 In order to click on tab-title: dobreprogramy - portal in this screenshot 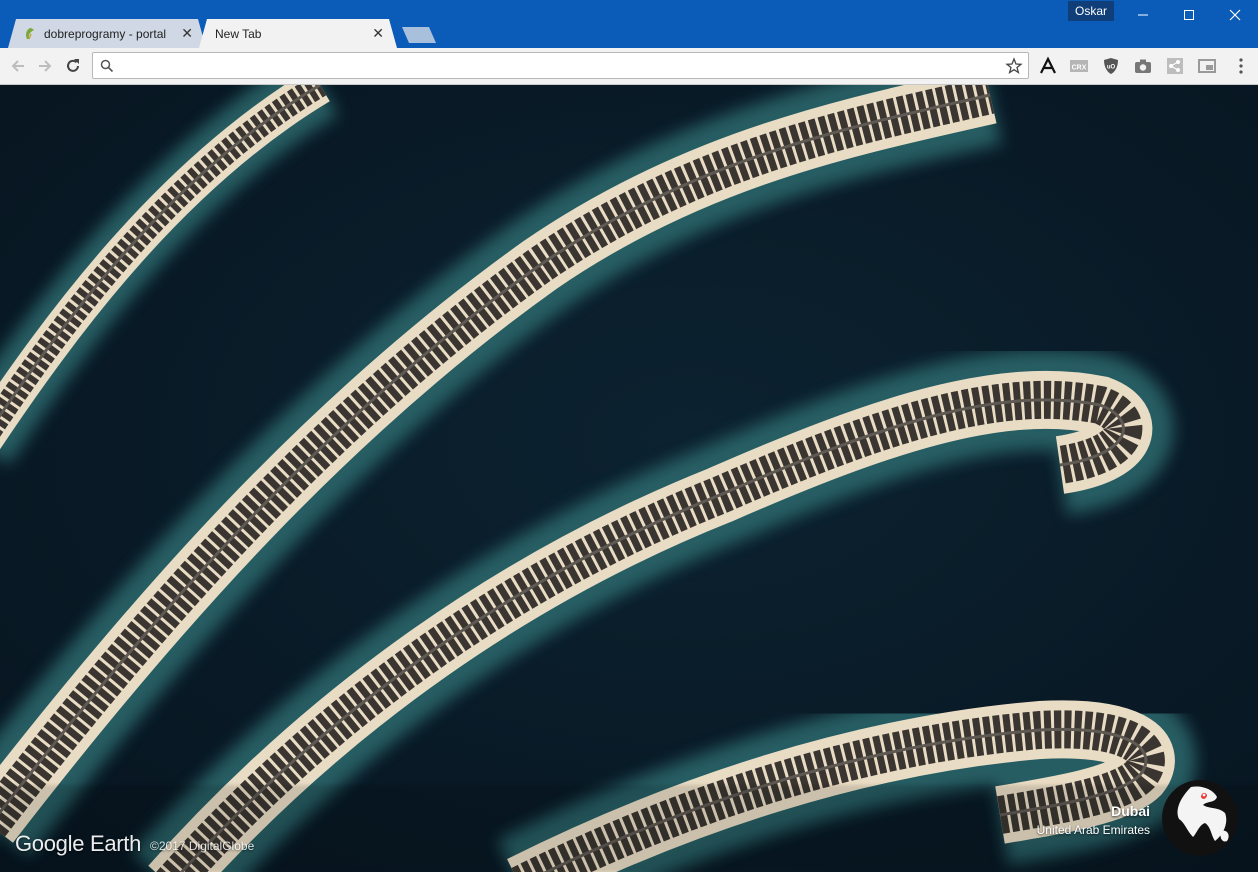, I will do `click(105, 34)`.